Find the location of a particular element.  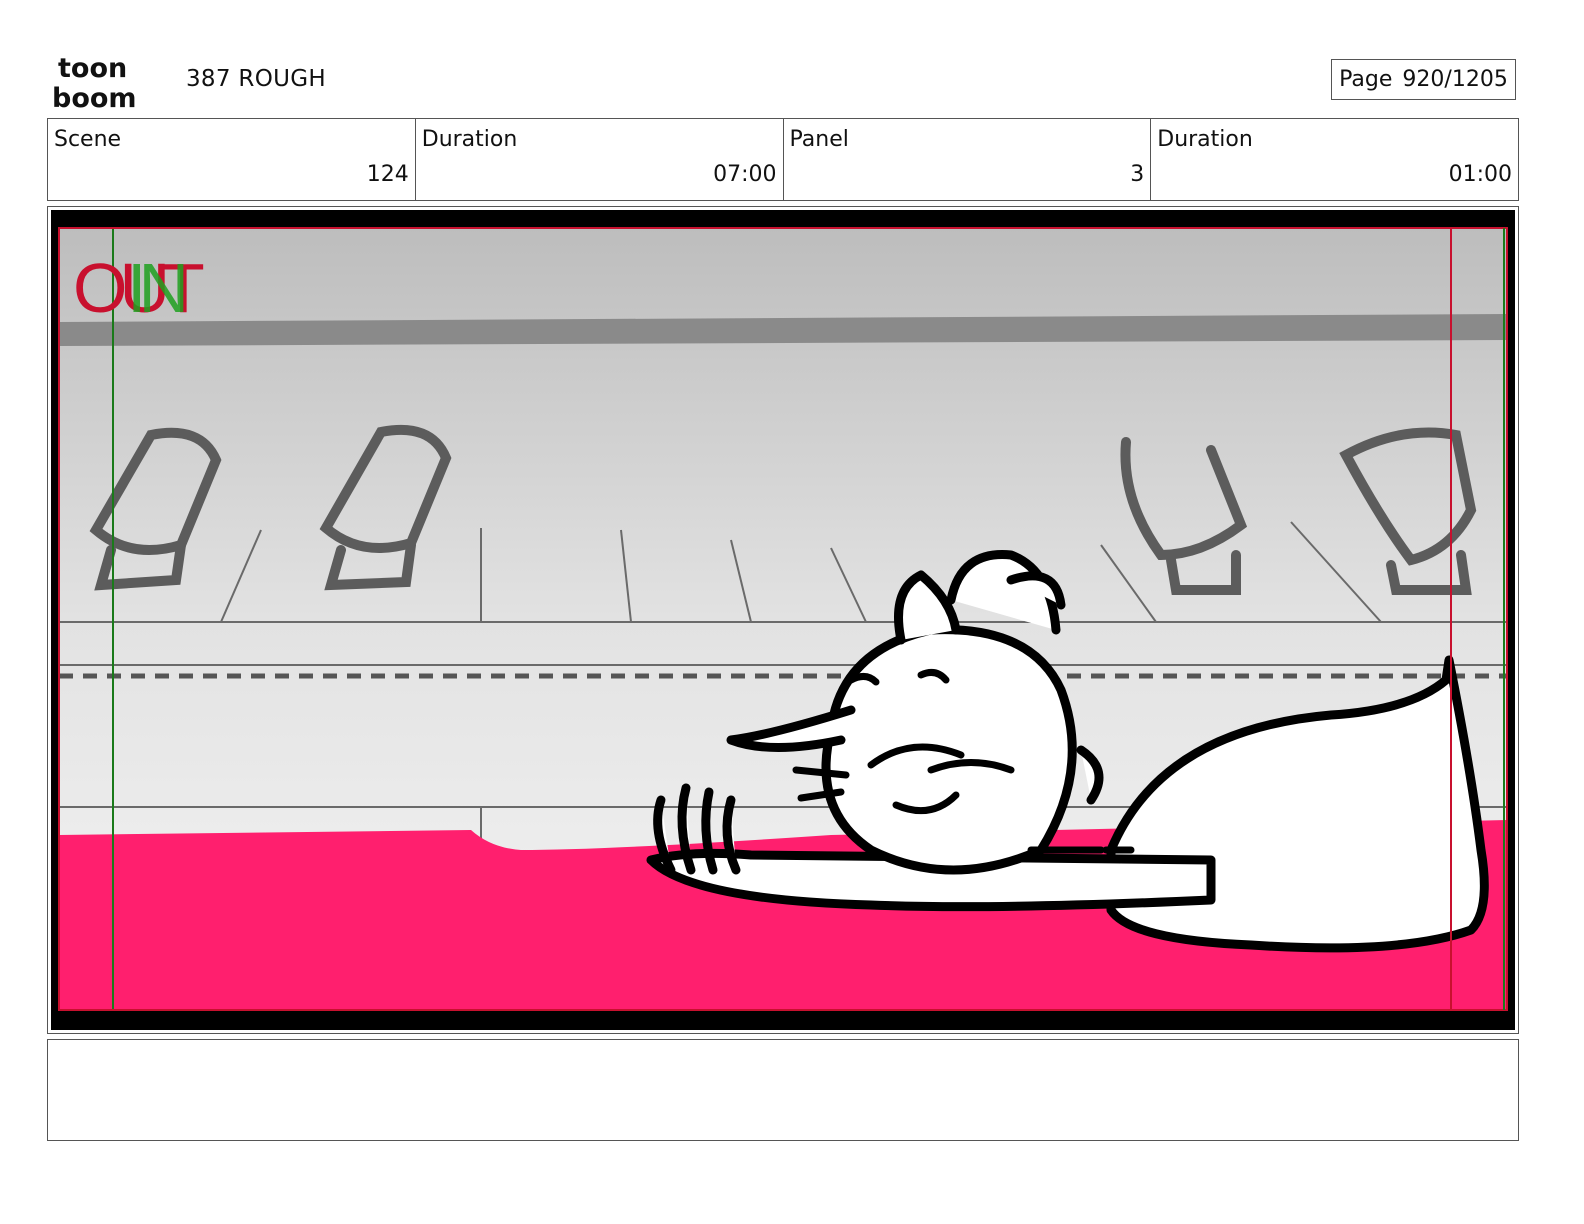

toonboom-logo: toon boom is located at coordinates (94, 81).